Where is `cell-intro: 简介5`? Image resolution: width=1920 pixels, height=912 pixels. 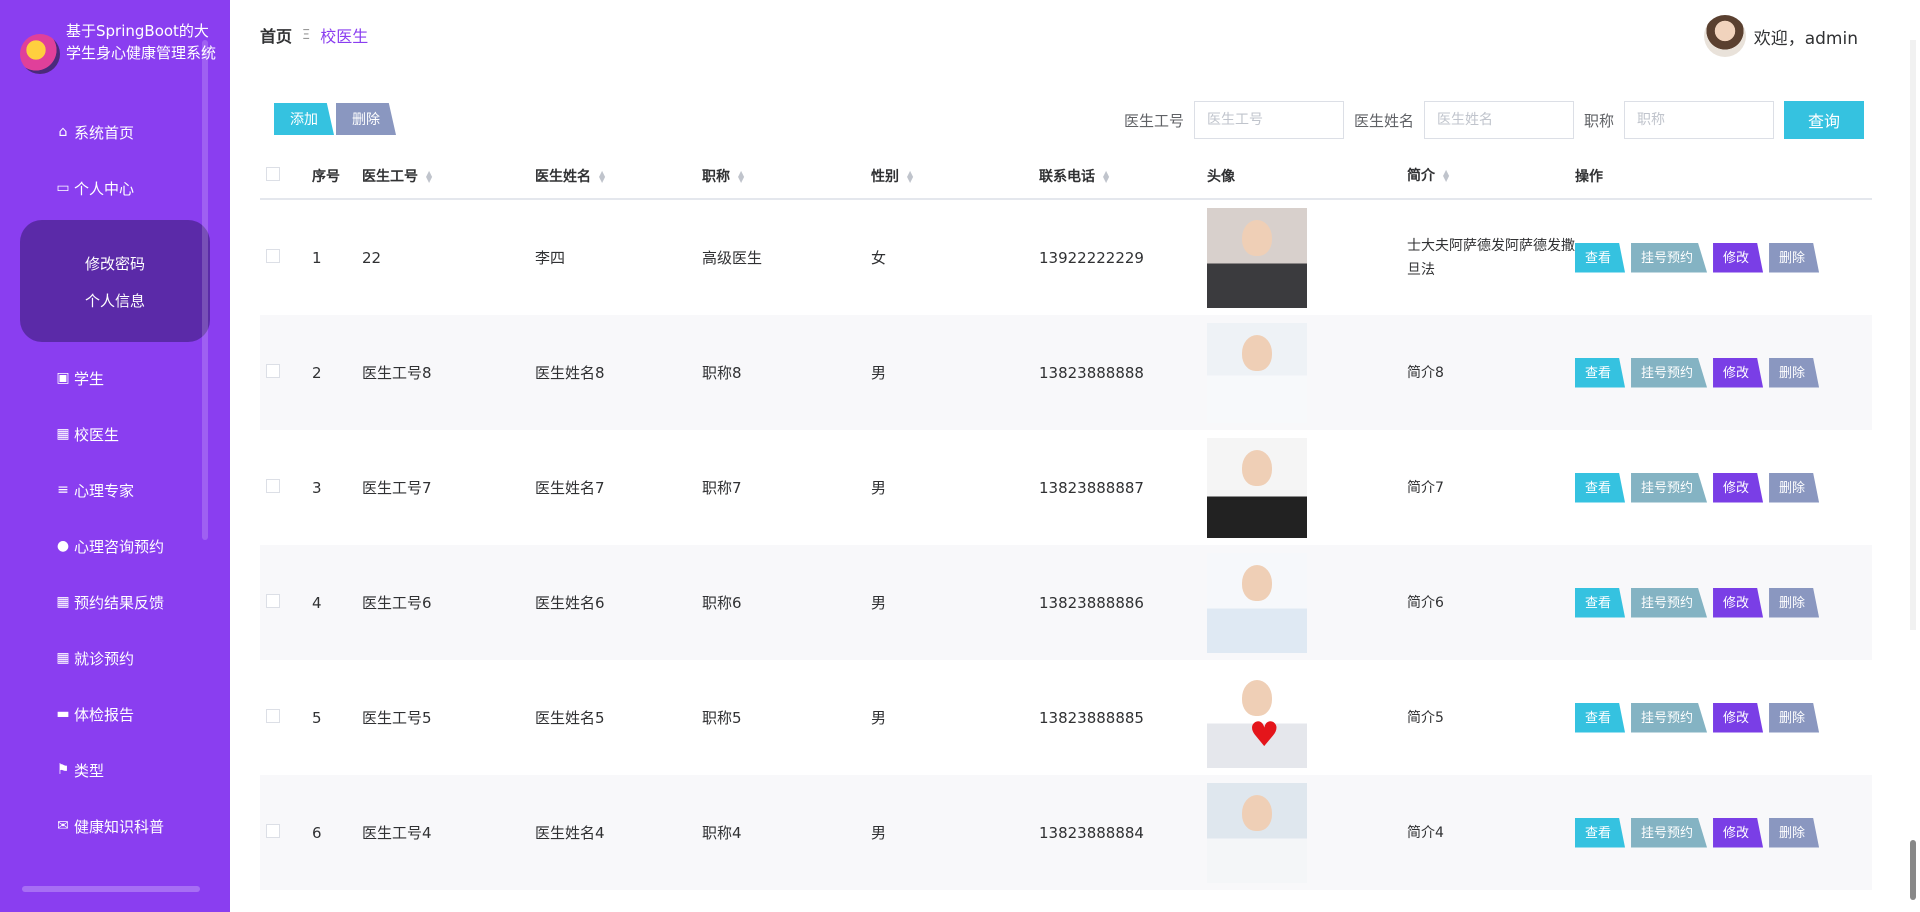 cell-intro: 简介5 is located at coordinates (1425, 717).